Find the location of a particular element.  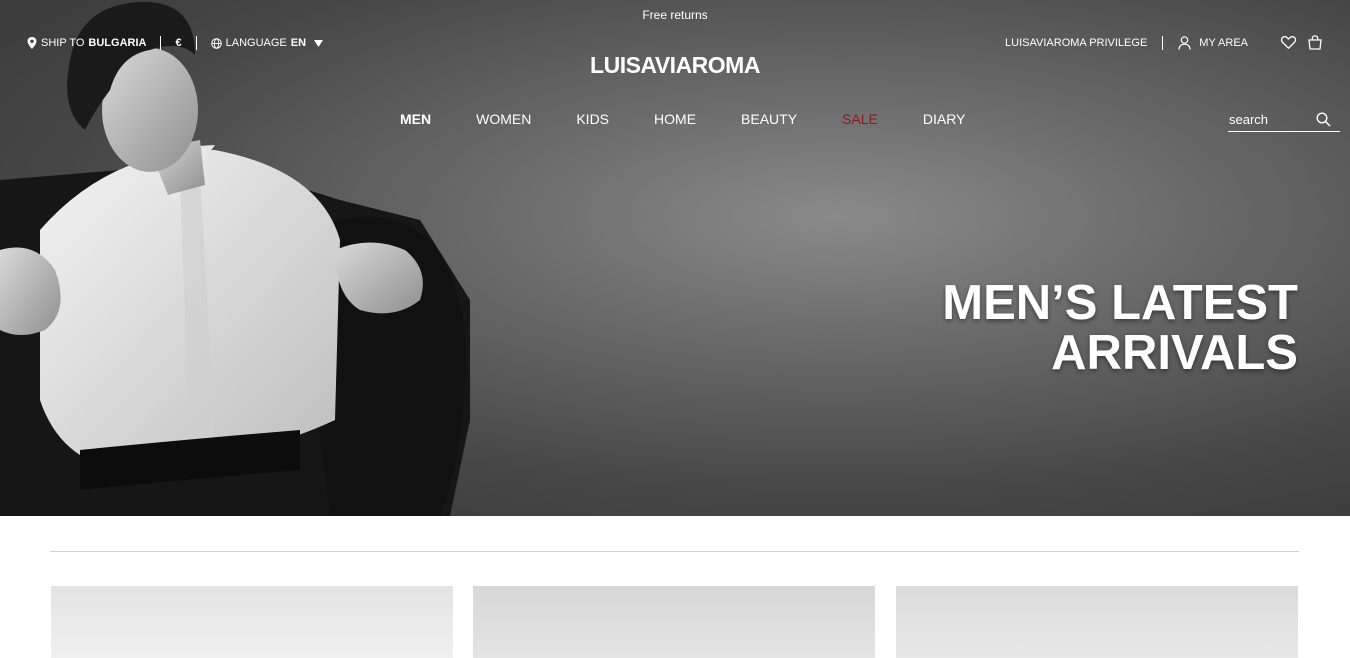

nav-item-beauty: BEAUTY is located at coordinates (769, 119).